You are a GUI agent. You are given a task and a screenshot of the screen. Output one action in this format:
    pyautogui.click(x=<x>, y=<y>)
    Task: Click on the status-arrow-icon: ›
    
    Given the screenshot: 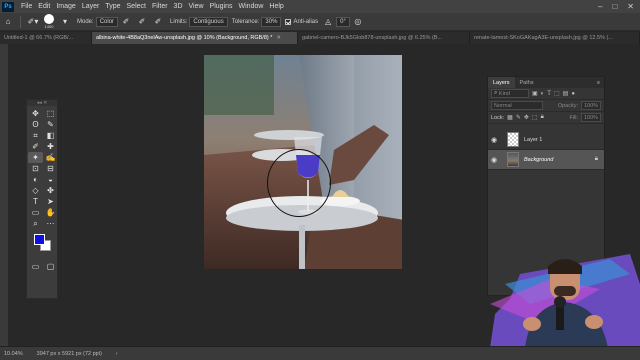 What is the action you would take?
    pyautogui.click(x=117, y=354)
    